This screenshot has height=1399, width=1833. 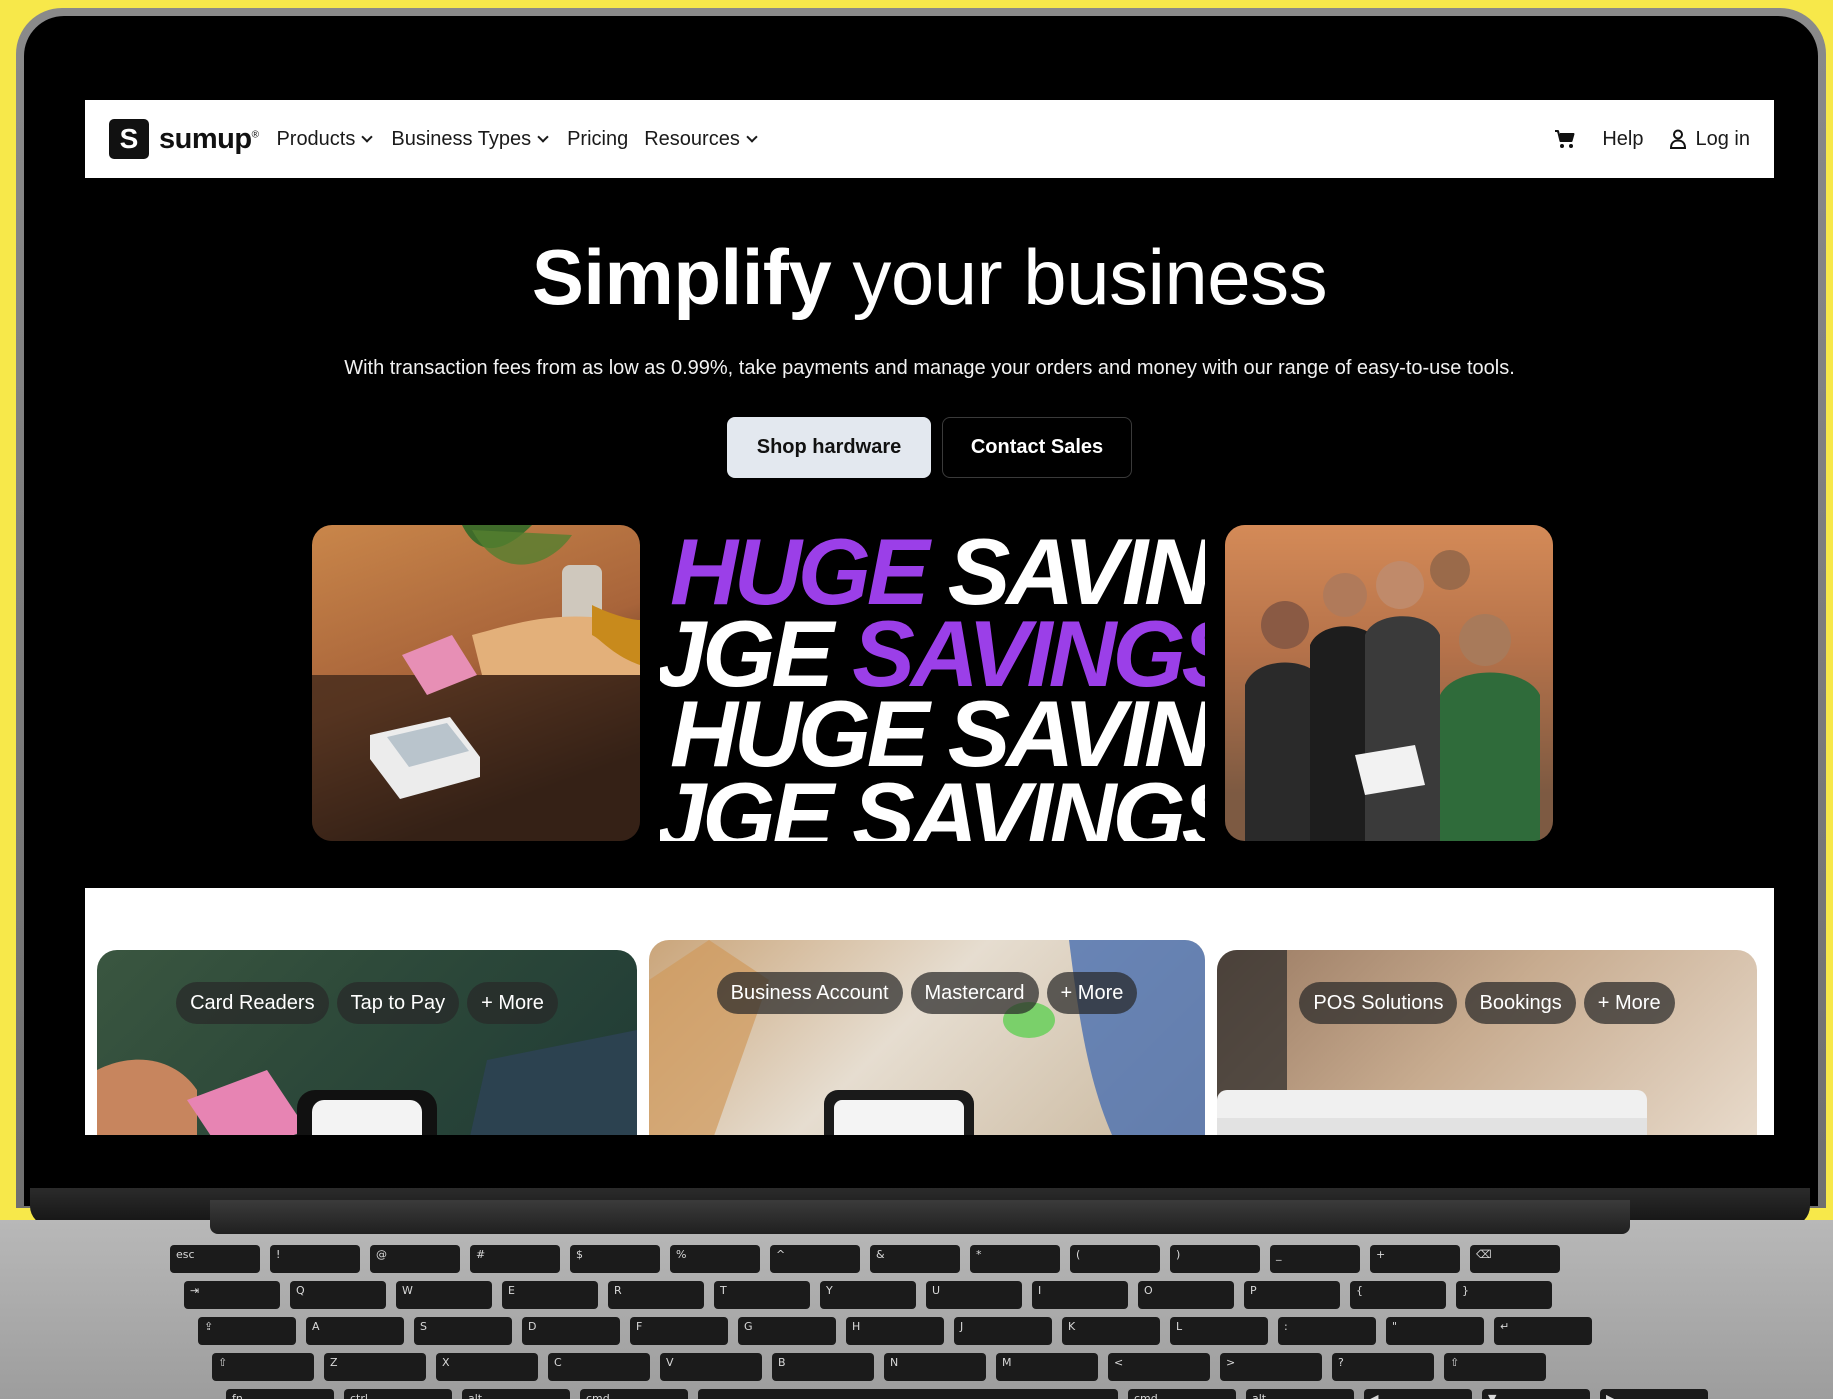 I want to click on keyboard-key: ), so click(x=1215, y=1259).